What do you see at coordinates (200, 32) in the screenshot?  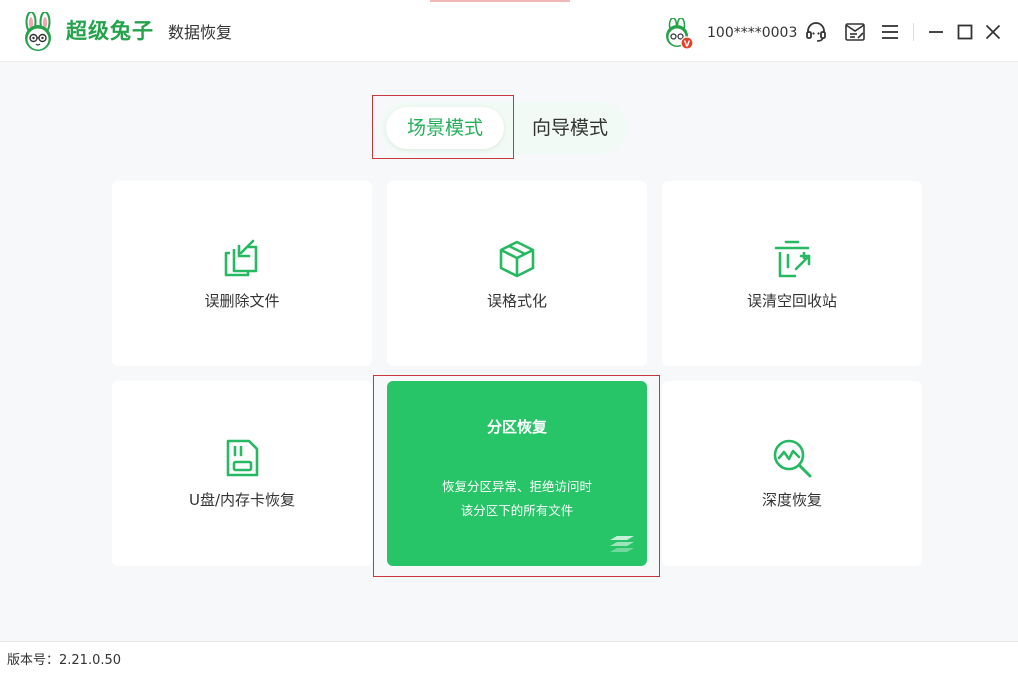 I see `product-subtitle: 数据恢复` at bounding box center [200, 32].